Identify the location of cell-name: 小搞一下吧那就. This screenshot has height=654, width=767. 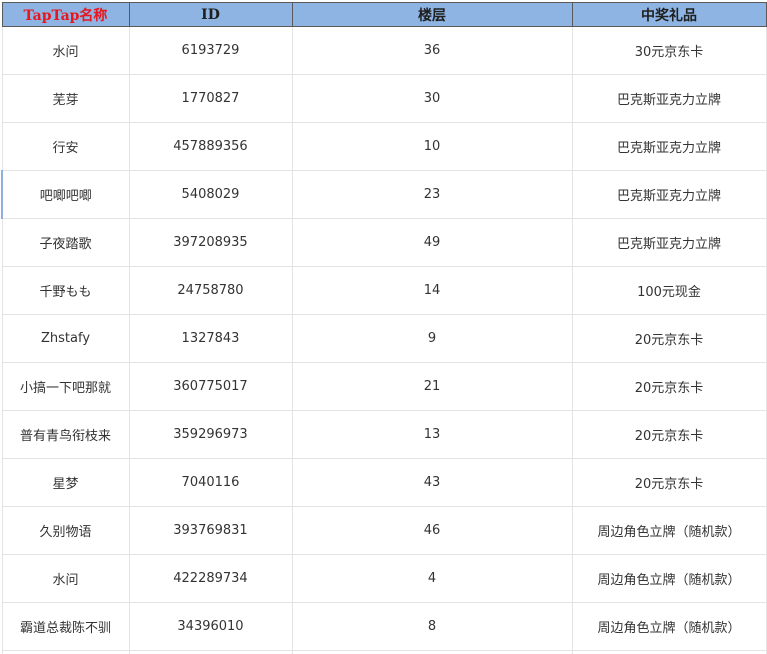
(65, 386).